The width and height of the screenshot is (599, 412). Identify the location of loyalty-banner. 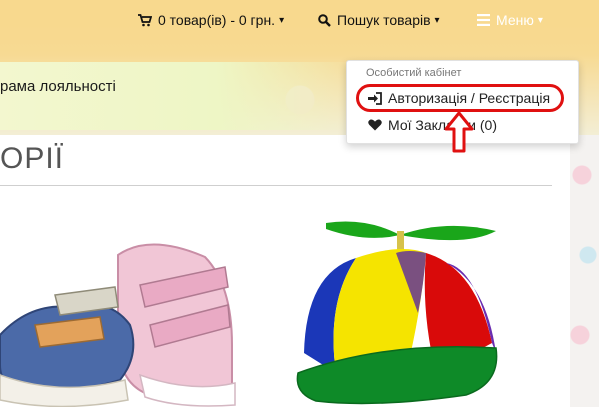
(180, 96).